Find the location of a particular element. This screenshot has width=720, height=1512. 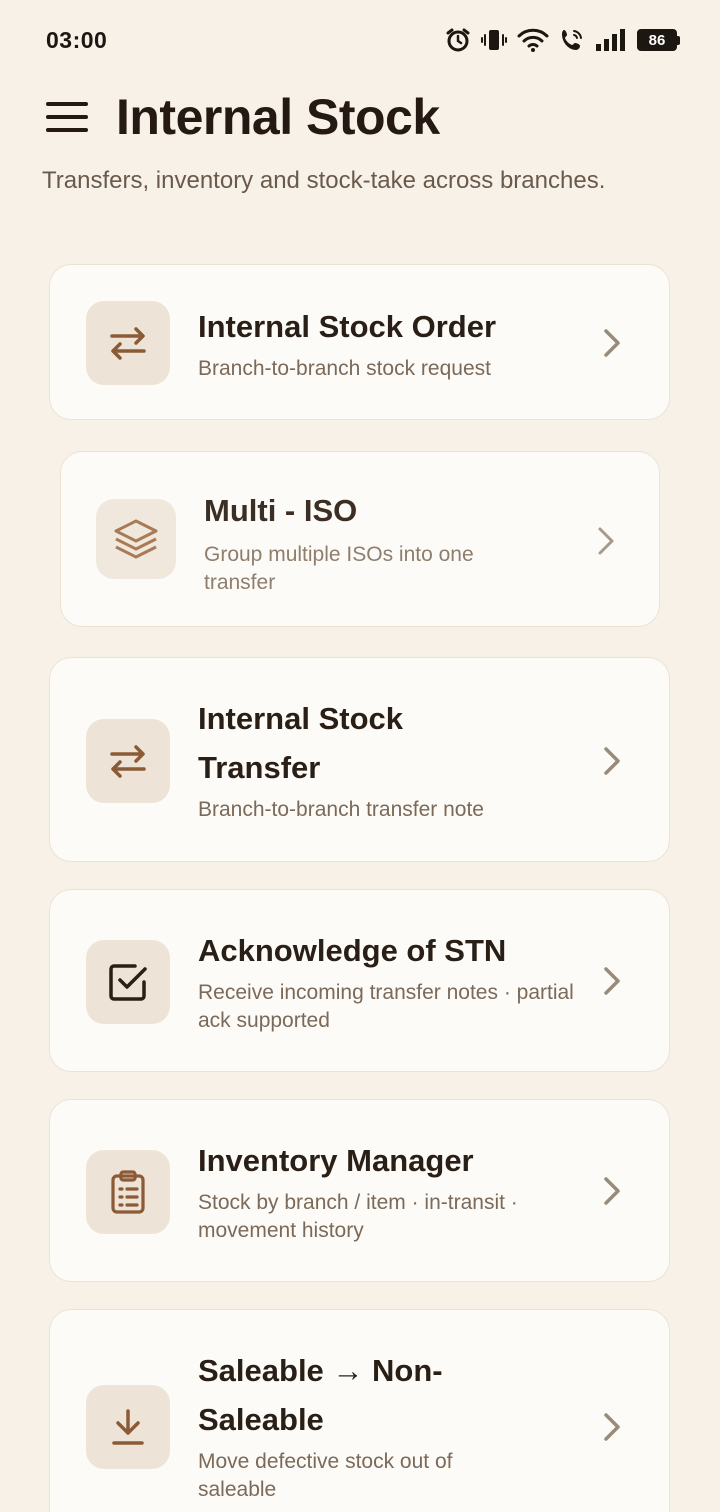

card-title: Saleable → Non-Saleable is located at coordinates (320, 1395).